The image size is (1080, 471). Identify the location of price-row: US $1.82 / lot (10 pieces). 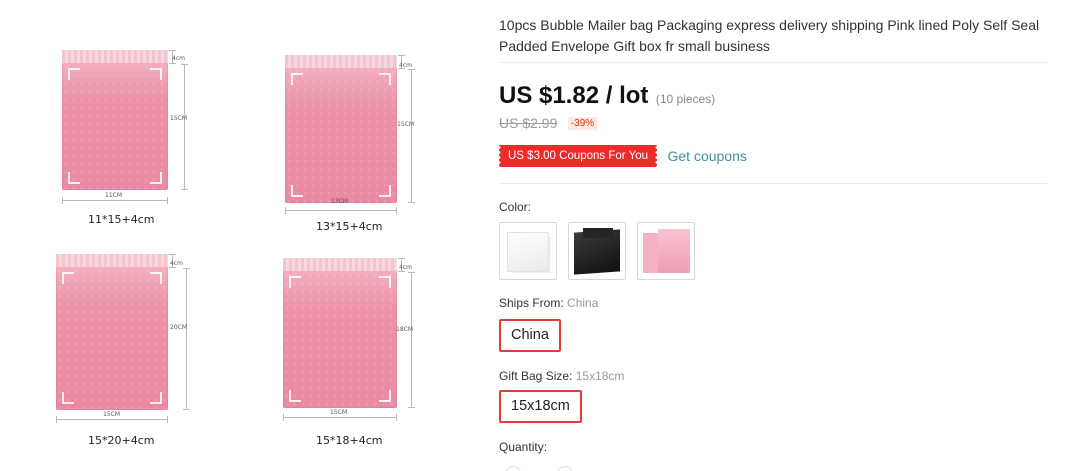
(607, 96).